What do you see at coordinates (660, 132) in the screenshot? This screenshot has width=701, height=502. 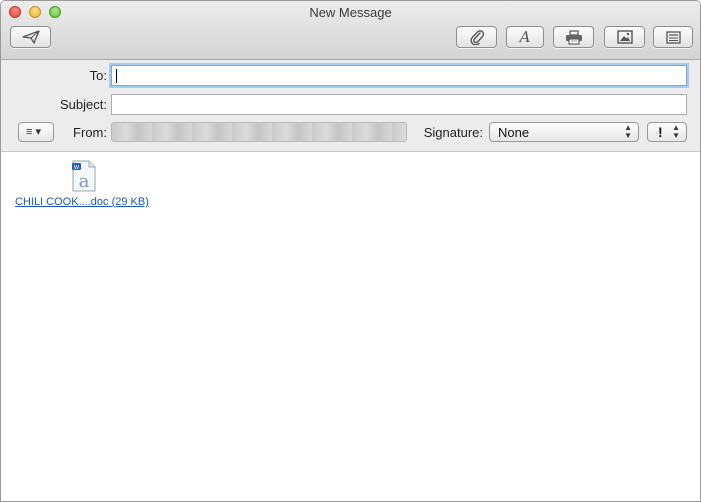 I see `priority-icon: !` at bounding box center [660, 132].